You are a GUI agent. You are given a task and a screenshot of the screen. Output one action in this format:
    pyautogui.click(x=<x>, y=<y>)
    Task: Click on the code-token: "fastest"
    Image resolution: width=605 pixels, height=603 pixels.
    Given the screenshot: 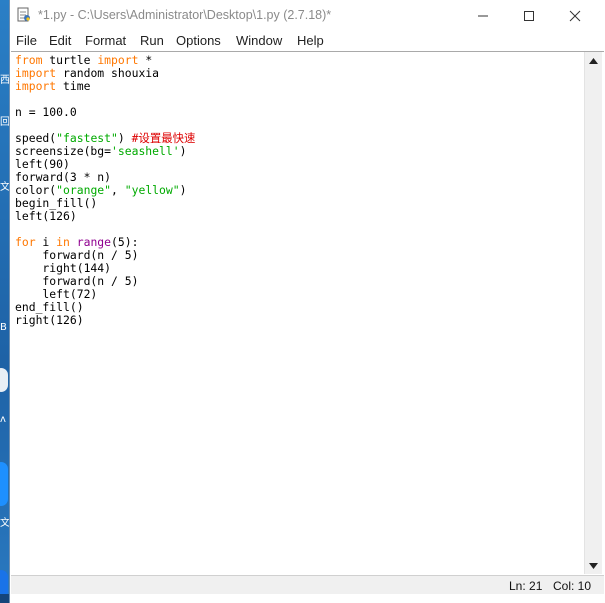 What is the action you would take?
    pyautogui.click(x=87, y=138)
    